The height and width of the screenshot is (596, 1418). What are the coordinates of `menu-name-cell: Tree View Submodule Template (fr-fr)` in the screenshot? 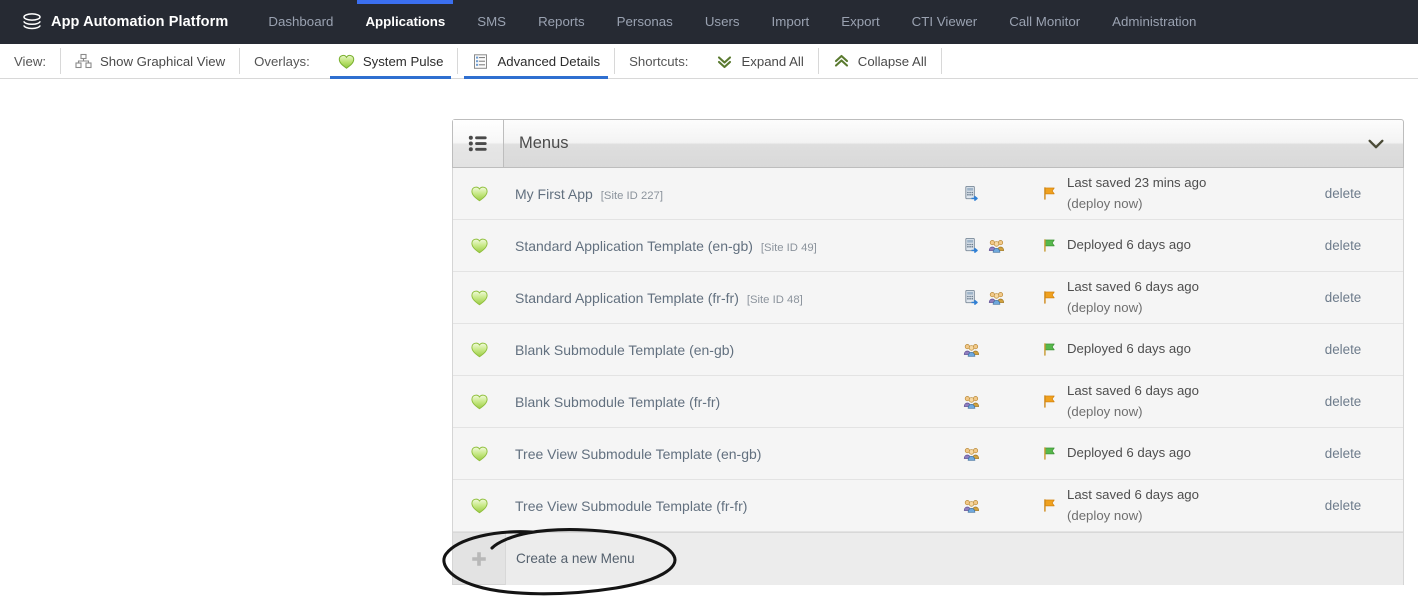 It's located at (719, 506).